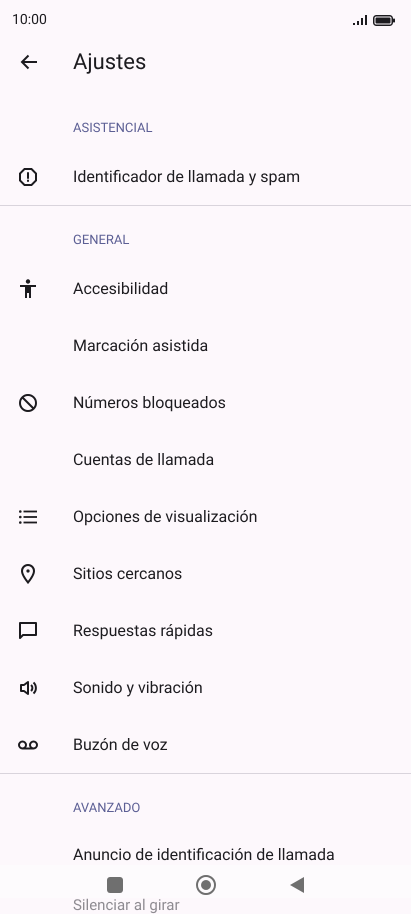 This screenshot has width=411, height=914. What do you see at coordinates (28, 630) in the screenshot?
I see `chat-bubble-icon` at bounding box center [28, 630].